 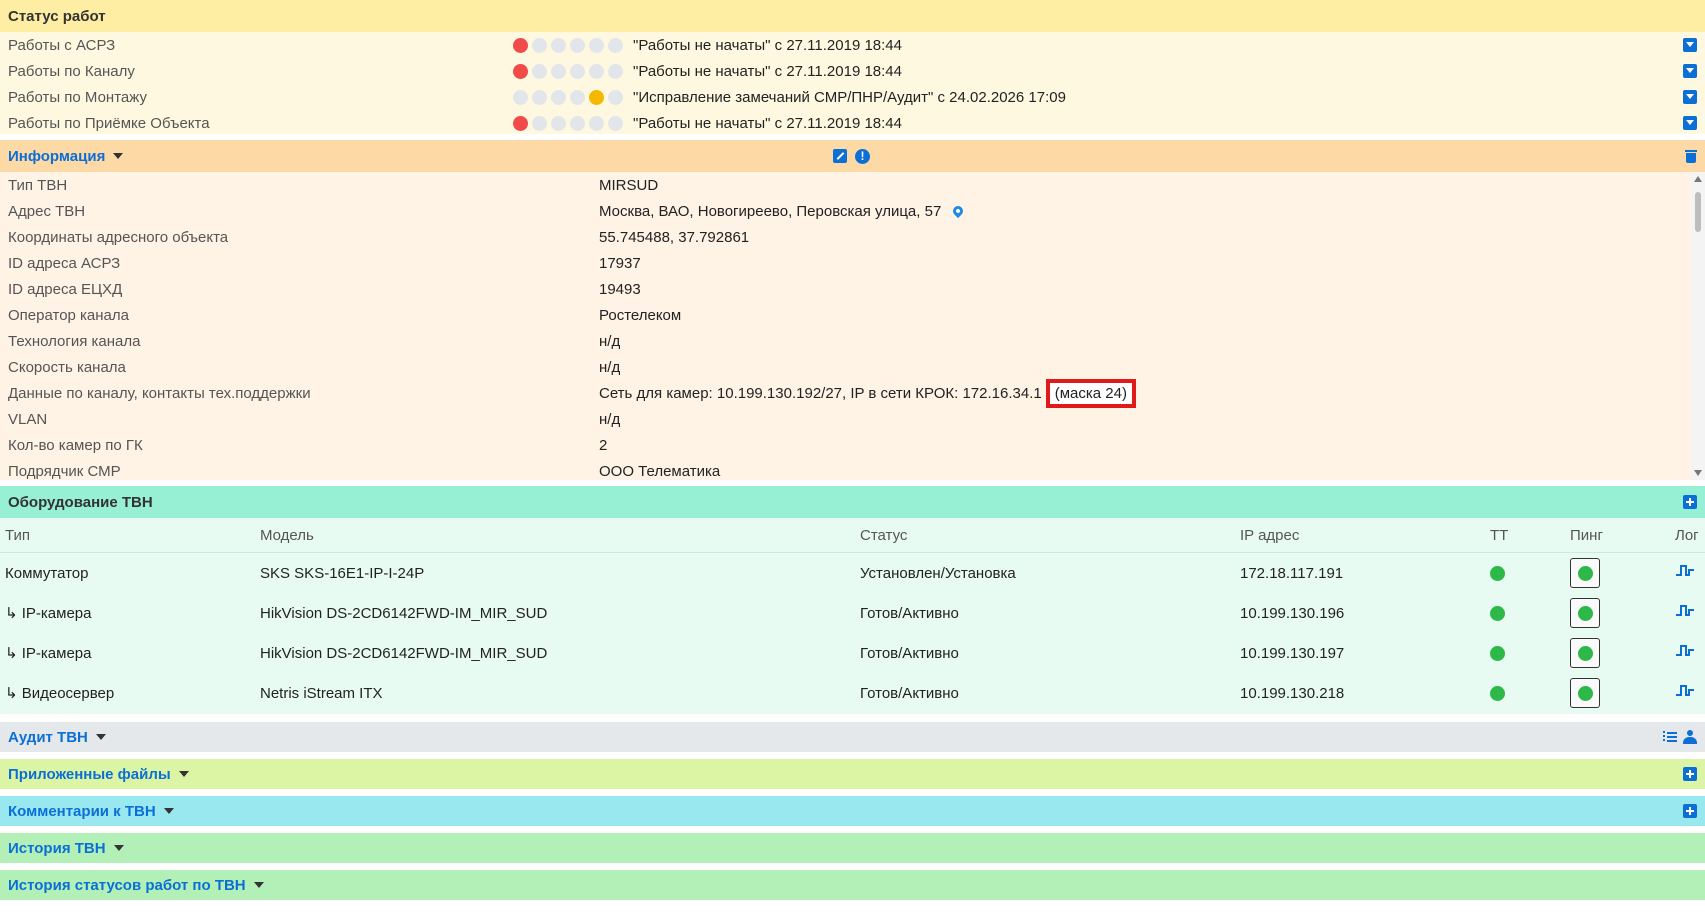 What do you see at coordinates (852, 419) in the screenshot?
I see `info-row: VLAN н/д` at bounding box center [852, 419].